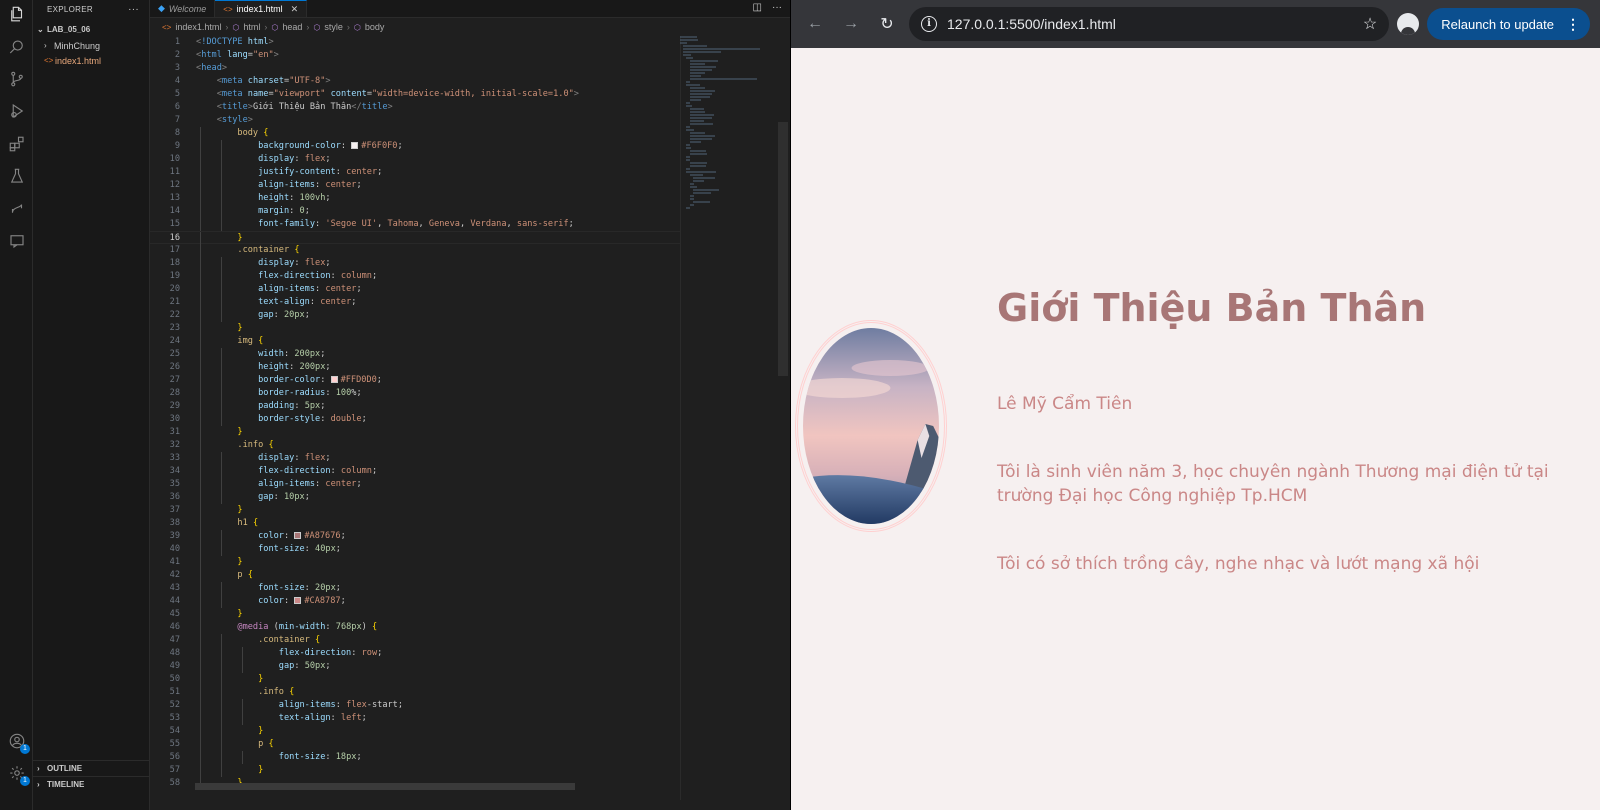  Describe the element at coordinates (17, 111) in the screenshot. I see `run-debug-icon` at that location.